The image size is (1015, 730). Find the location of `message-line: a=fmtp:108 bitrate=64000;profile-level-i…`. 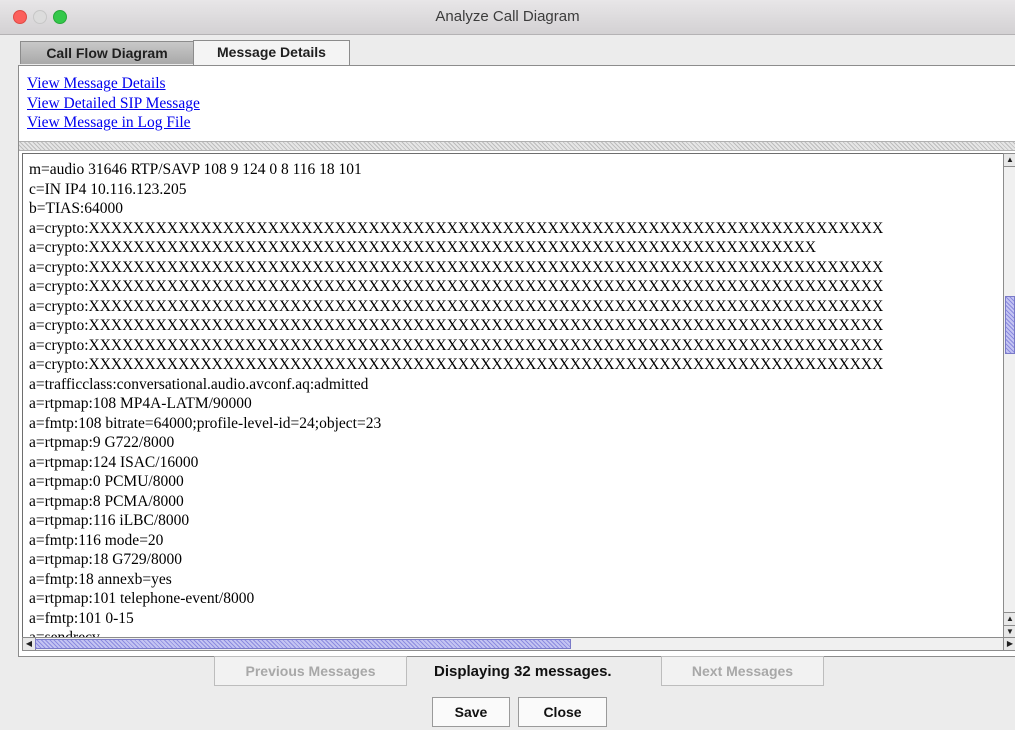

message-line: a=fmtp:108 bitrate=64000;profile-level-i… is located at coordinates (205, 423).